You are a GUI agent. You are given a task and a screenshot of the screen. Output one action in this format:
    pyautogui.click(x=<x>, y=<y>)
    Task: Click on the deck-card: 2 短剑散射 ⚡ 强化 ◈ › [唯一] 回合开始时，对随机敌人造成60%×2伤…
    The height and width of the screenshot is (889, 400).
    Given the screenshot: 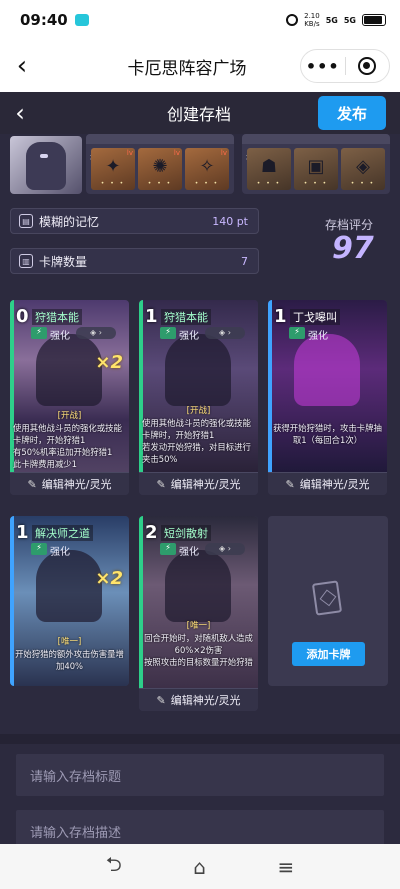 What is the action you would take?
    pyautogui.click(x=198, y=613)
    